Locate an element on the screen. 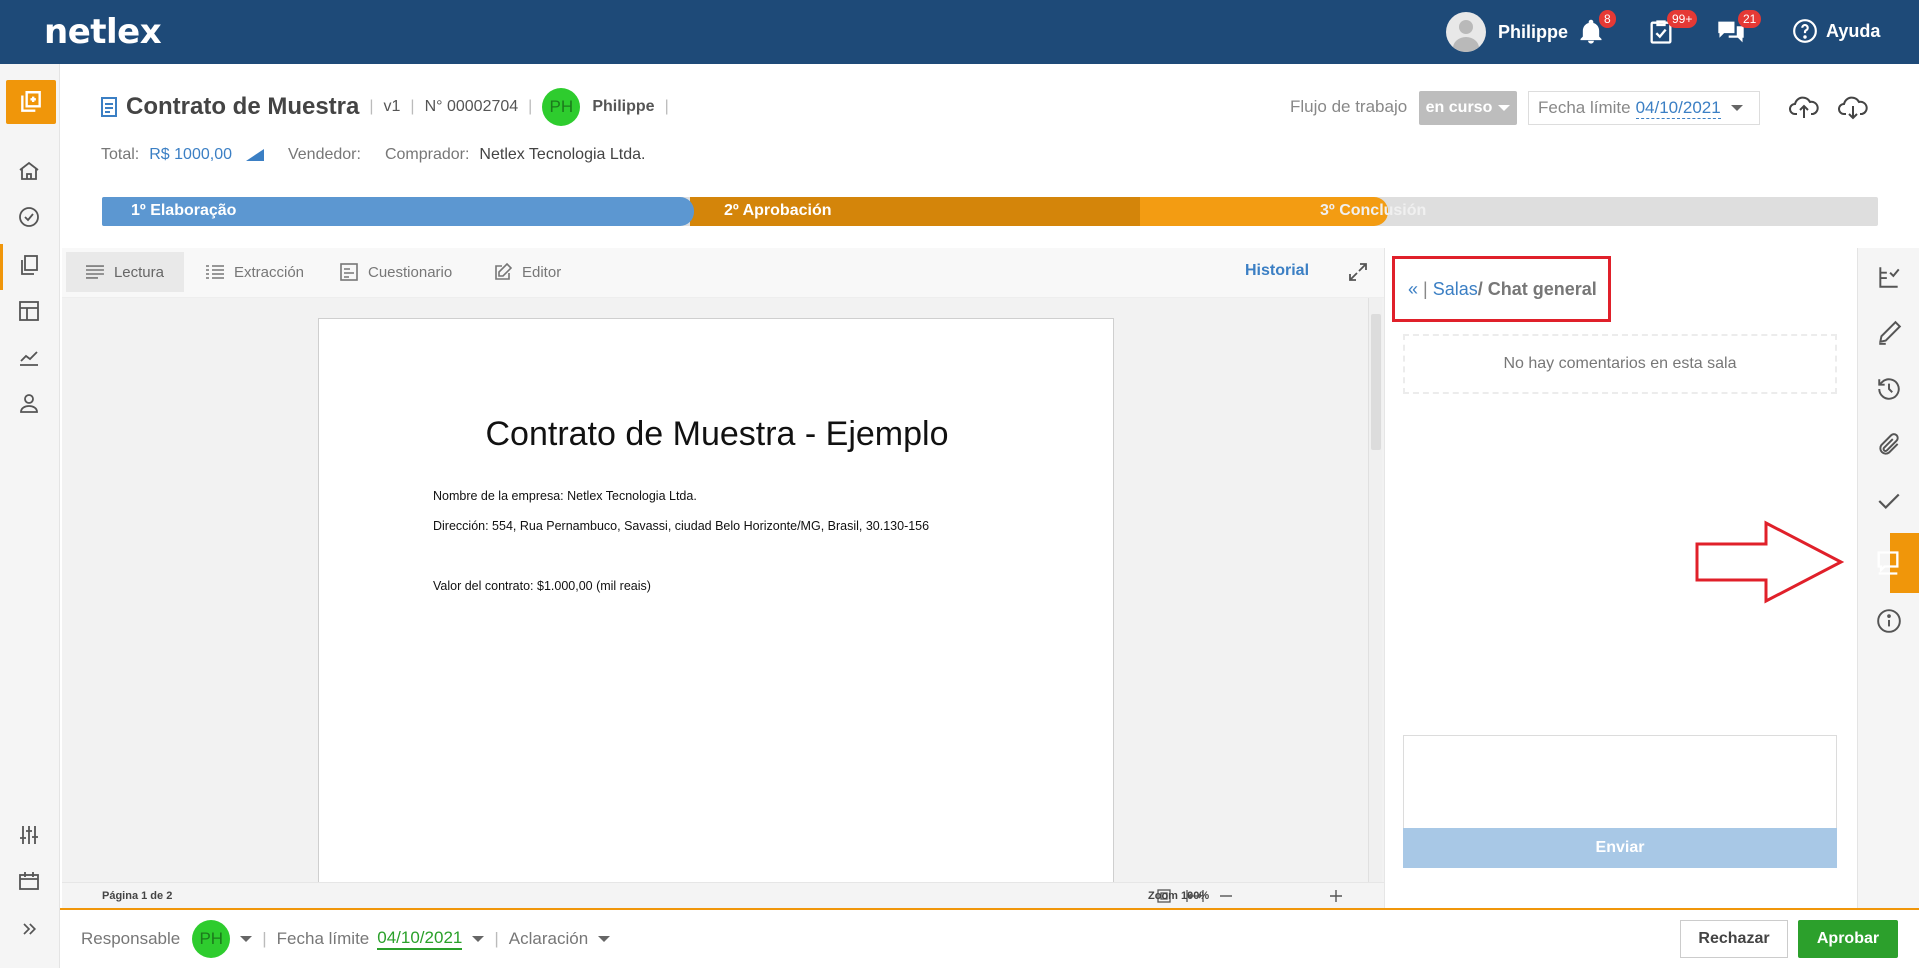 This screenshot has height=968, width=1919. total-value: R$ 1000,00 is located at coordinates (190, 155).